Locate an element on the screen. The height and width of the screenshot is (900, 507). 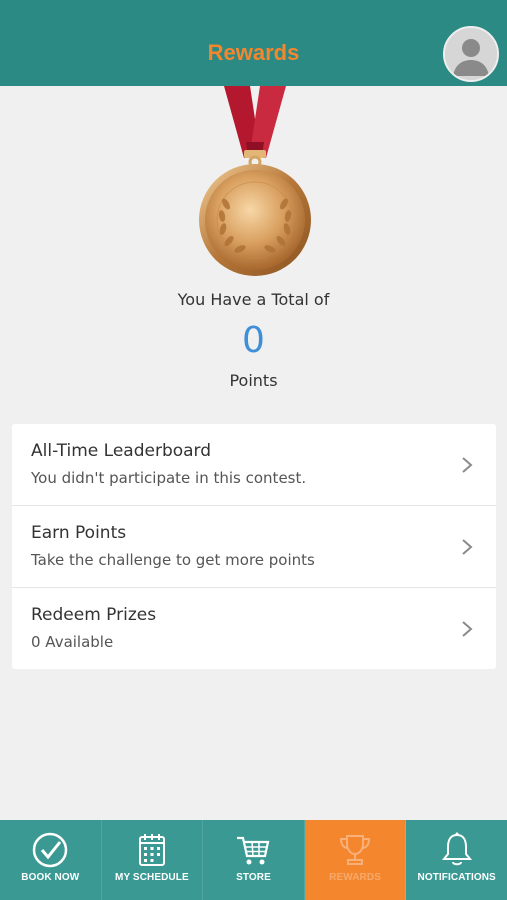
nav-rewards: REWARDS is located at coordinates (355, 860).